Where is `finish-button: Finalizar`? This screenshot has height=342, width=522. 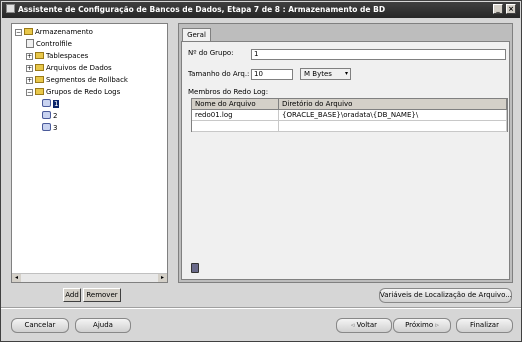
finish-button: Finalizar is located at coordinates (484, 325).